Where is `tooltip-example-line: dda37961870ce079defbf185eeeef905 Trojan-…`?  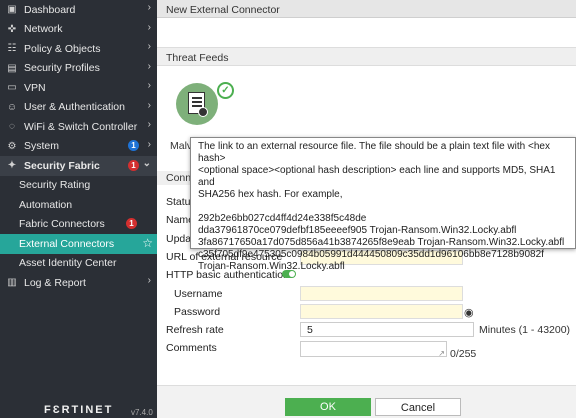
tooltip-example-line: dda37961870ce079defbf185eeeef905 Trojan-… is located at coordinates (357, 230).